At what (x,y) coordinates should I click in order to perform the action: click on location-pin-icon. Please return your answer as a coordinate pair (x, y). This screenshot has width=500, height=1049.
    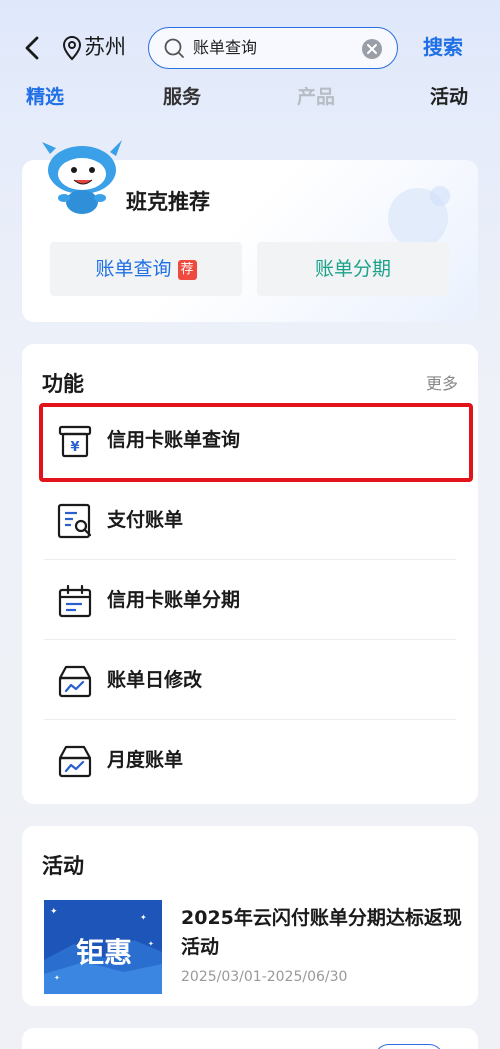
    Looking at the image, I should click on (72, 48).